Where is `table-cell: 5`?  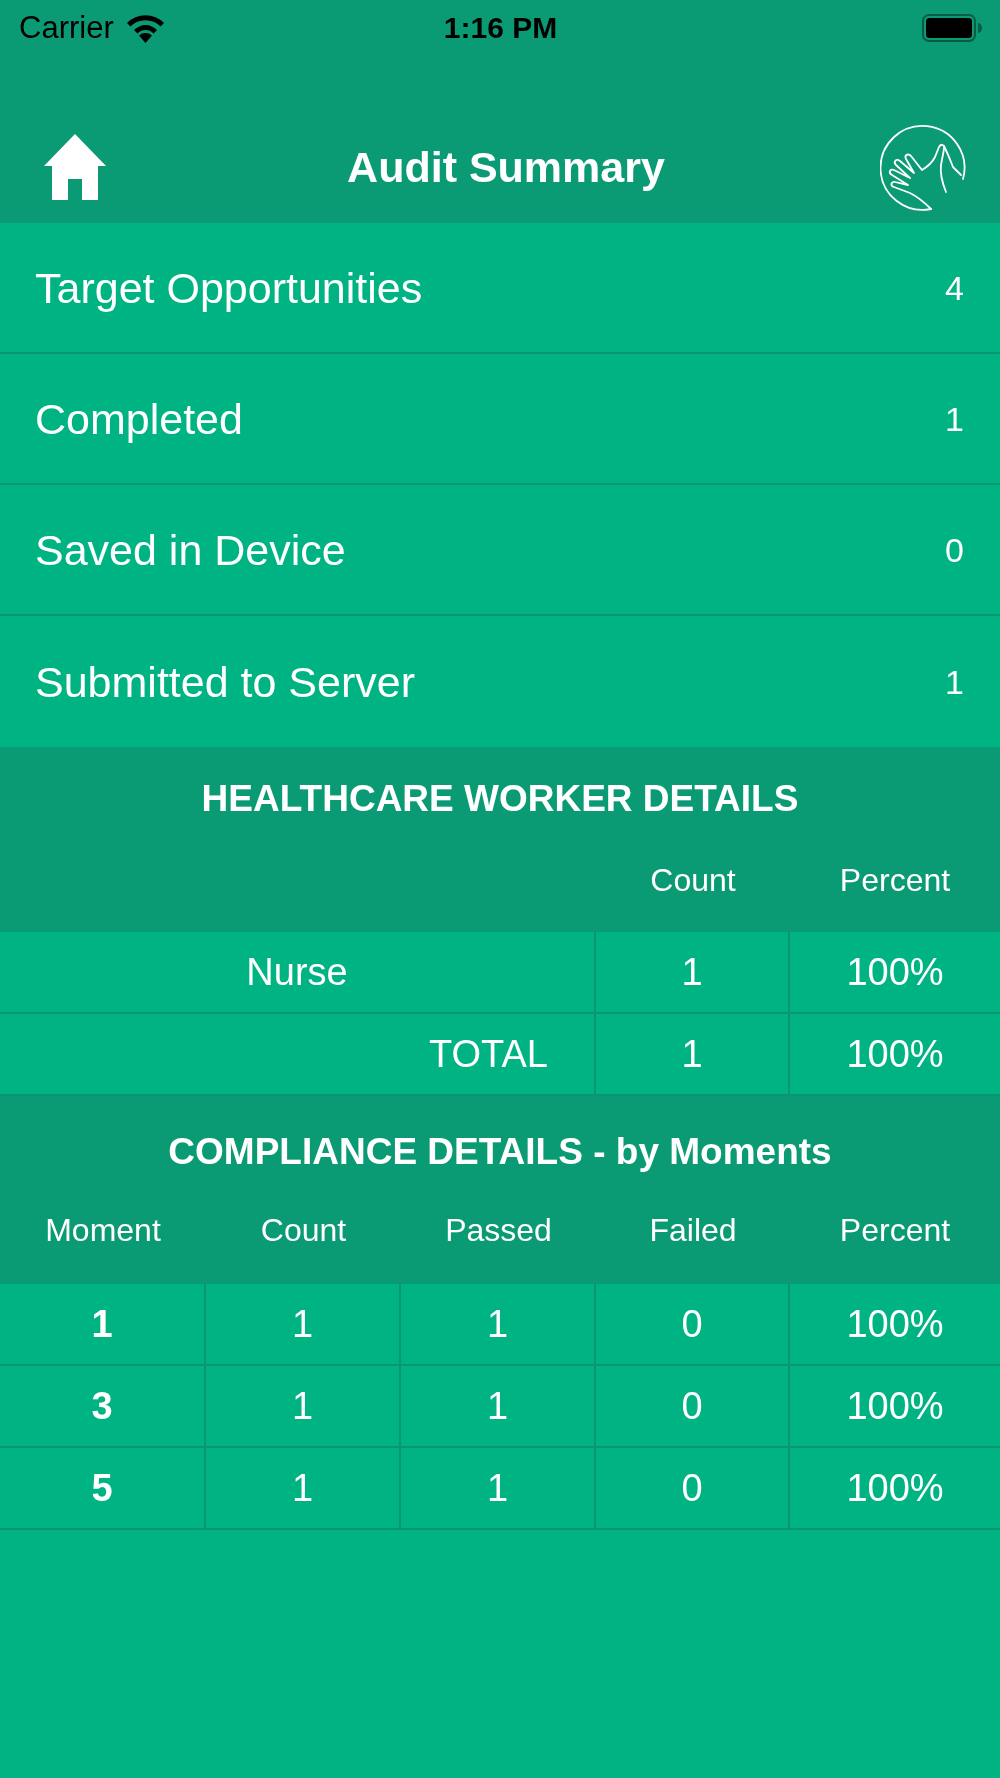 table-cell: 5 is located at coordinates (103, 1488).